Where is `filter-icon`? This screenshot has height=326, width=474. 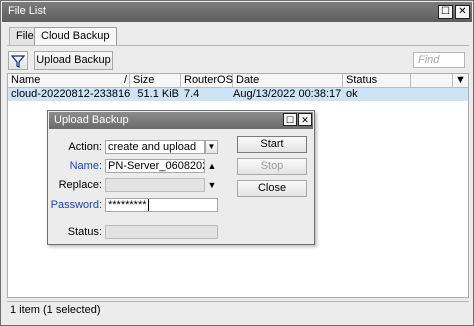 filter-icon is located at coordinates (18, 61).